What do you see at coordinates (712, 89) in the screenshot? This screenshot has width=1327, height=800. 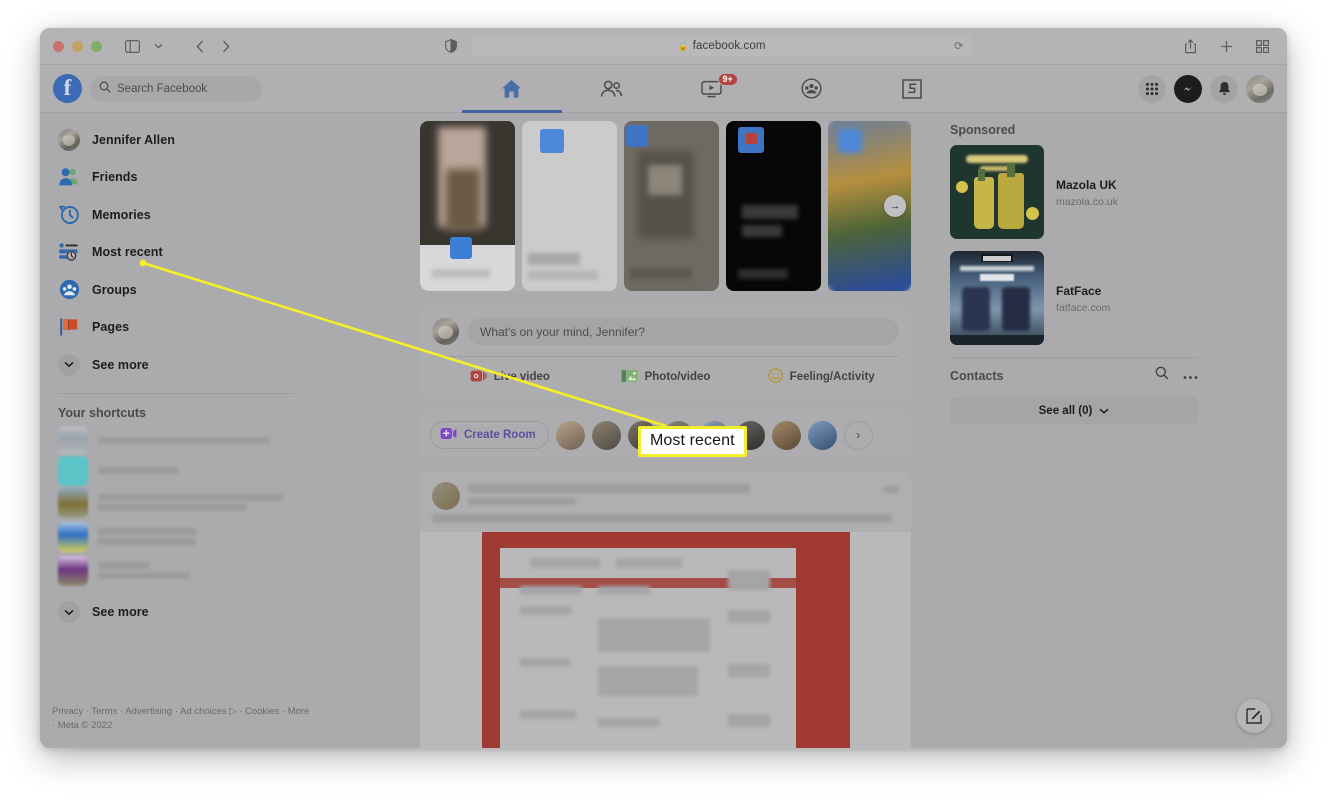 I see `nav-tab-watch: 9+` at bounding box center [712, 89].